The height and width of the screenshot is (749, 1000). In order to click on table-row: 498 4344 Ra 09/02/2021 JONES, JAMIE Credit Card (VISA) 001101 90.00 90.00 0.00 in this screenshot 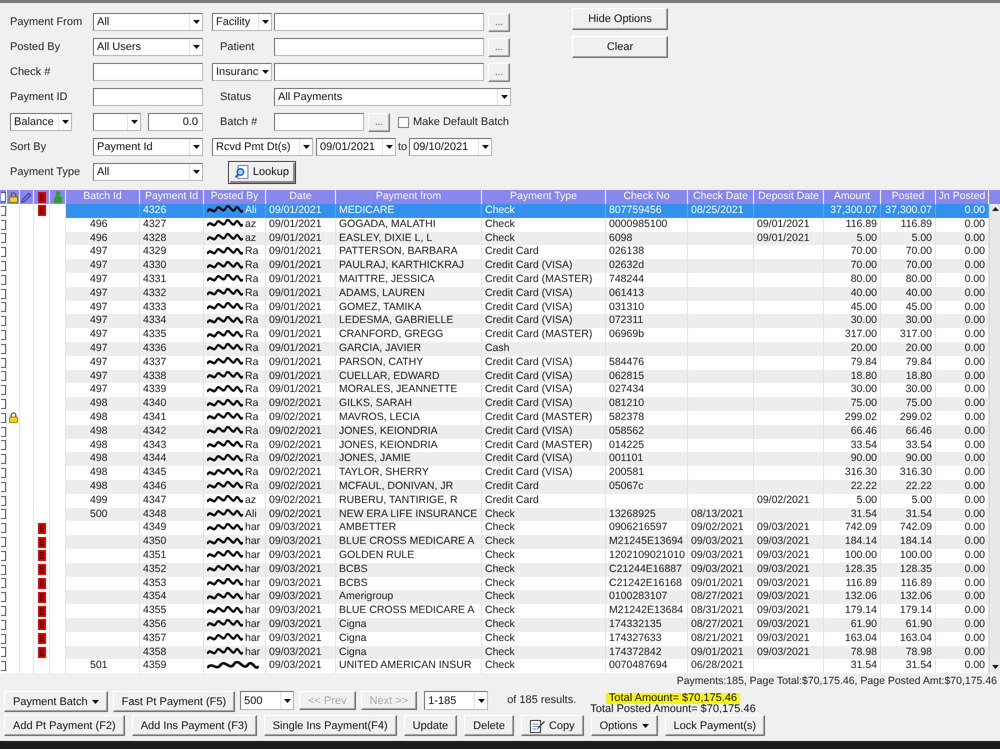, I will do `click(527, 459)`.